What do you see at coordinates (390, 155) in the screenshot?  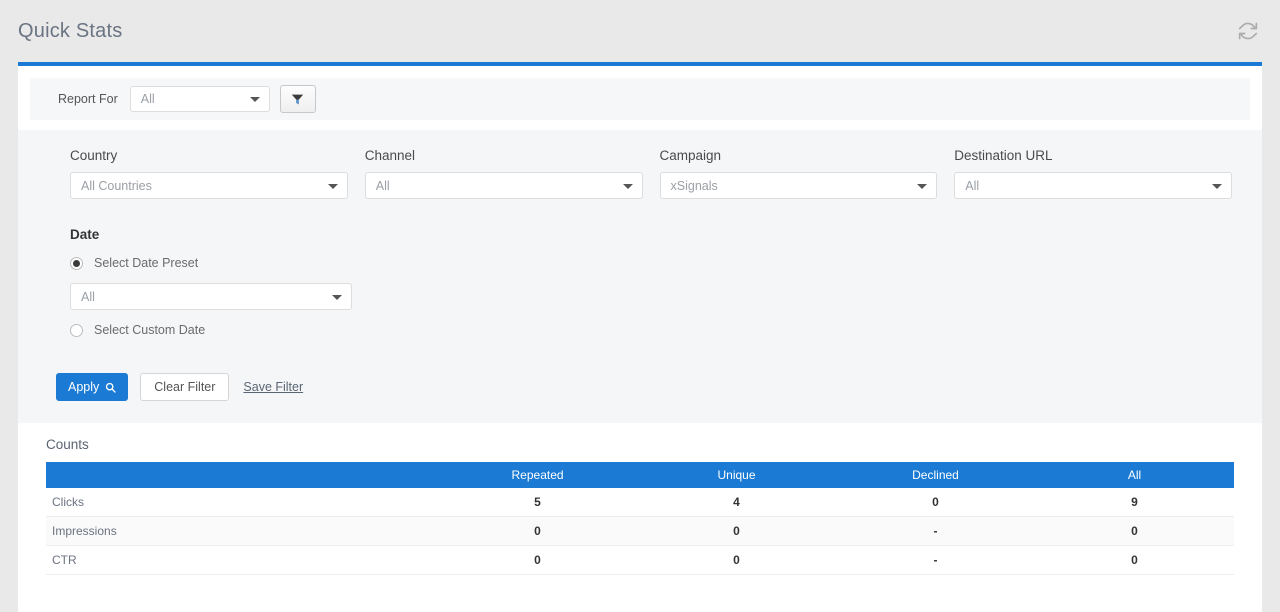 I see `channel-label: Channel` at bounding box center [390, 155].